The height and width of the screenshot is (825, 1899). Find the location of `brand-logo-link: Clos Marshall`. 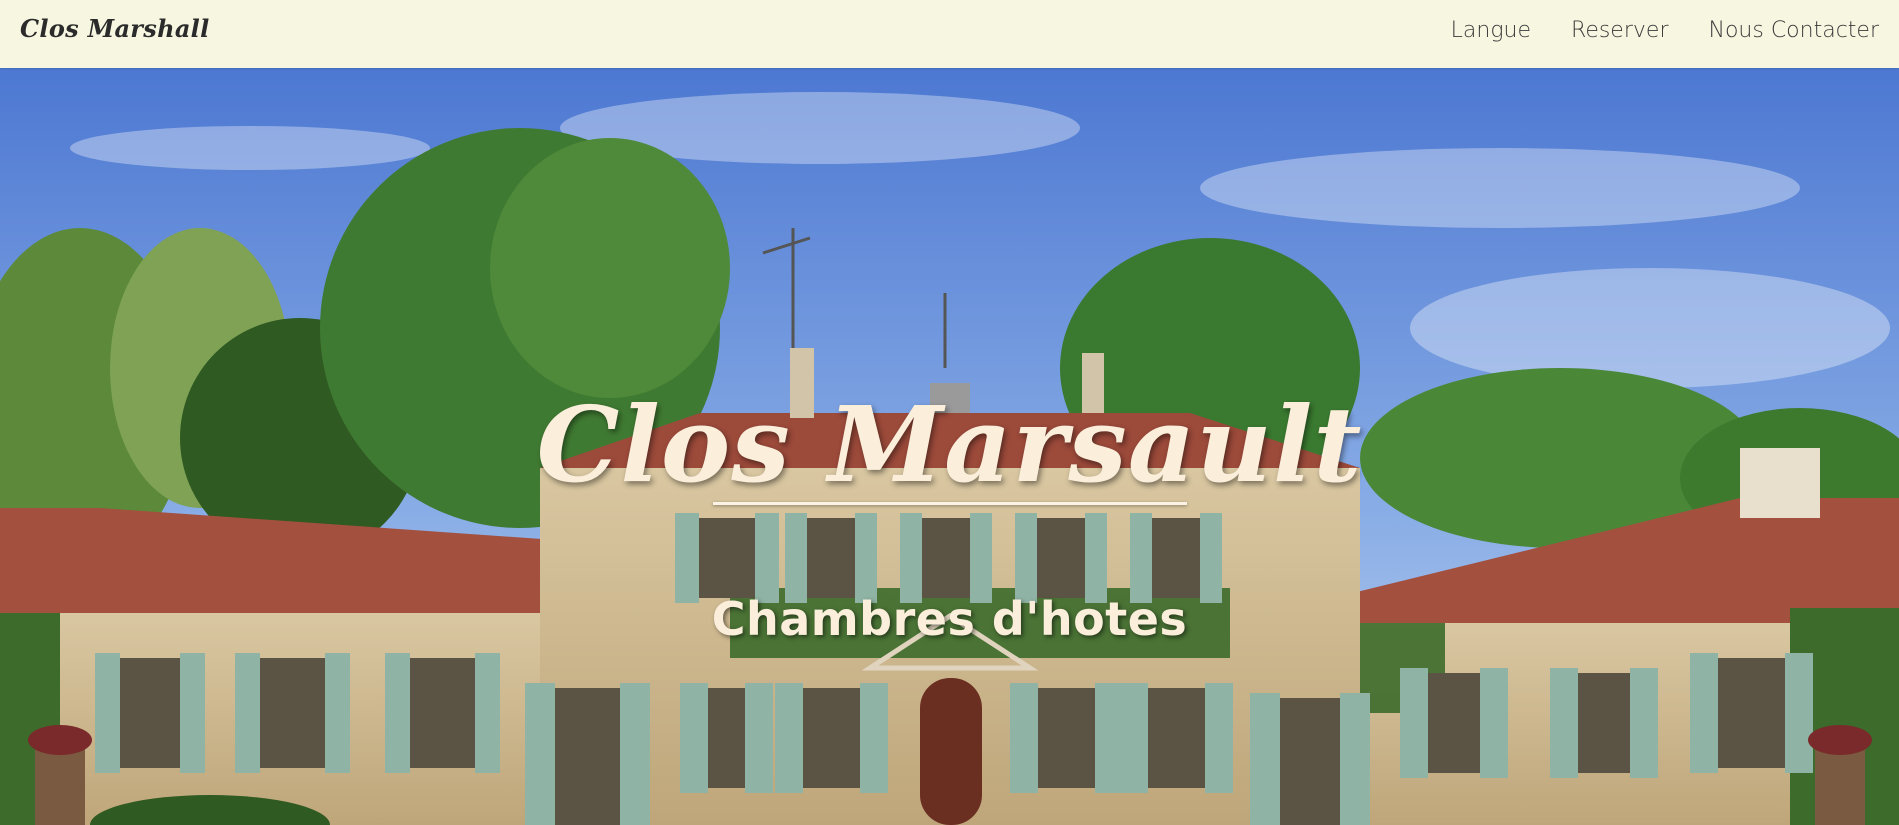

brand-logo-link: Clos Marshall is located at coordinates (115, 28).